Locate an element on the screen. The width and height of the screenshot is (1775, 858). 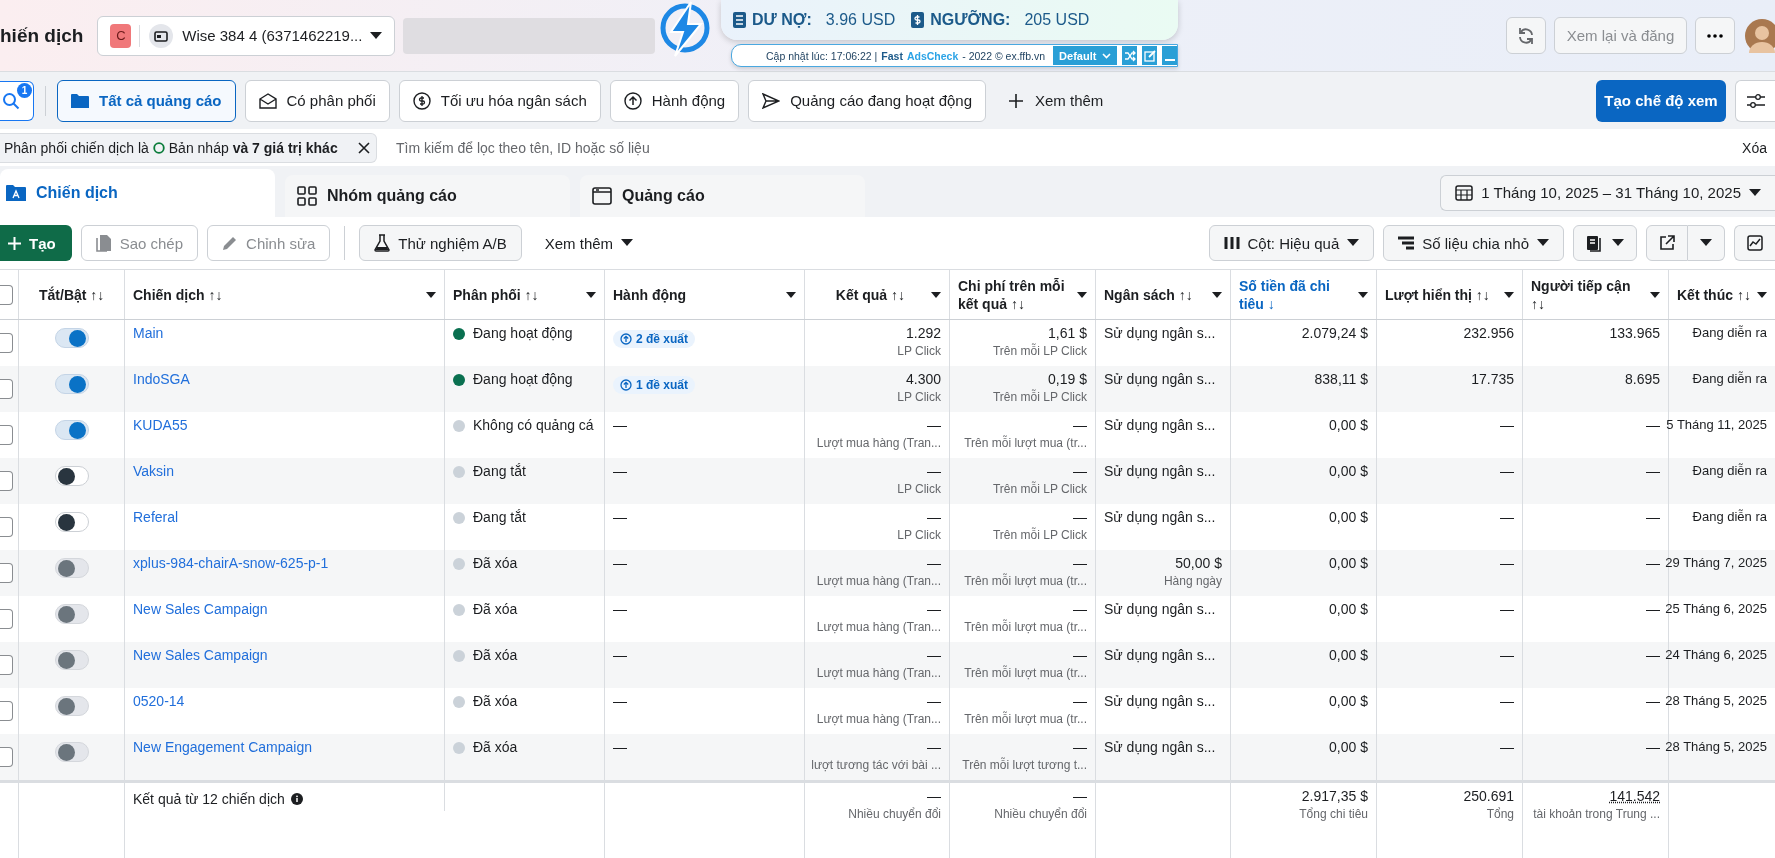
delivery-status: Đang hoạt động is located at coordinates (523, 379).